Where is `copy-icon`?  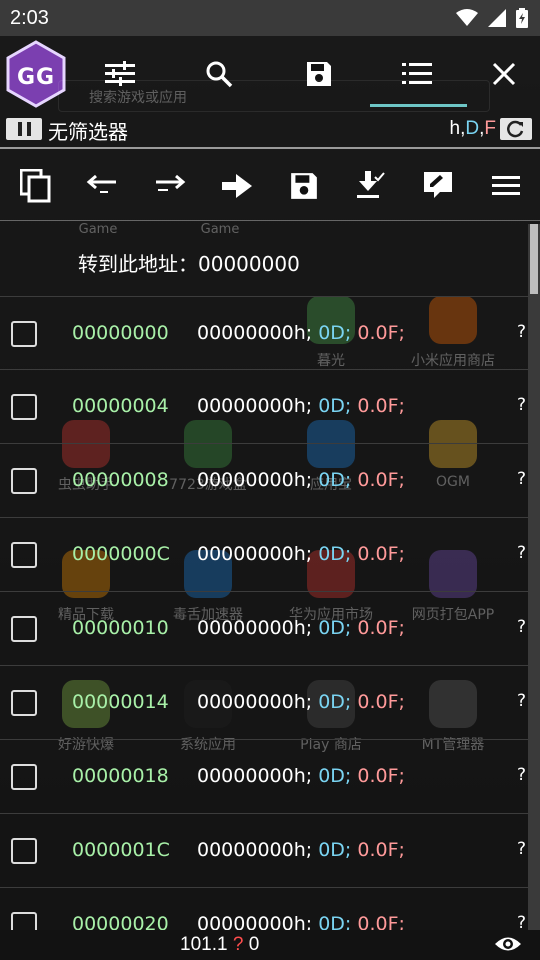
copy-icon is located at coordinates (35, 186).